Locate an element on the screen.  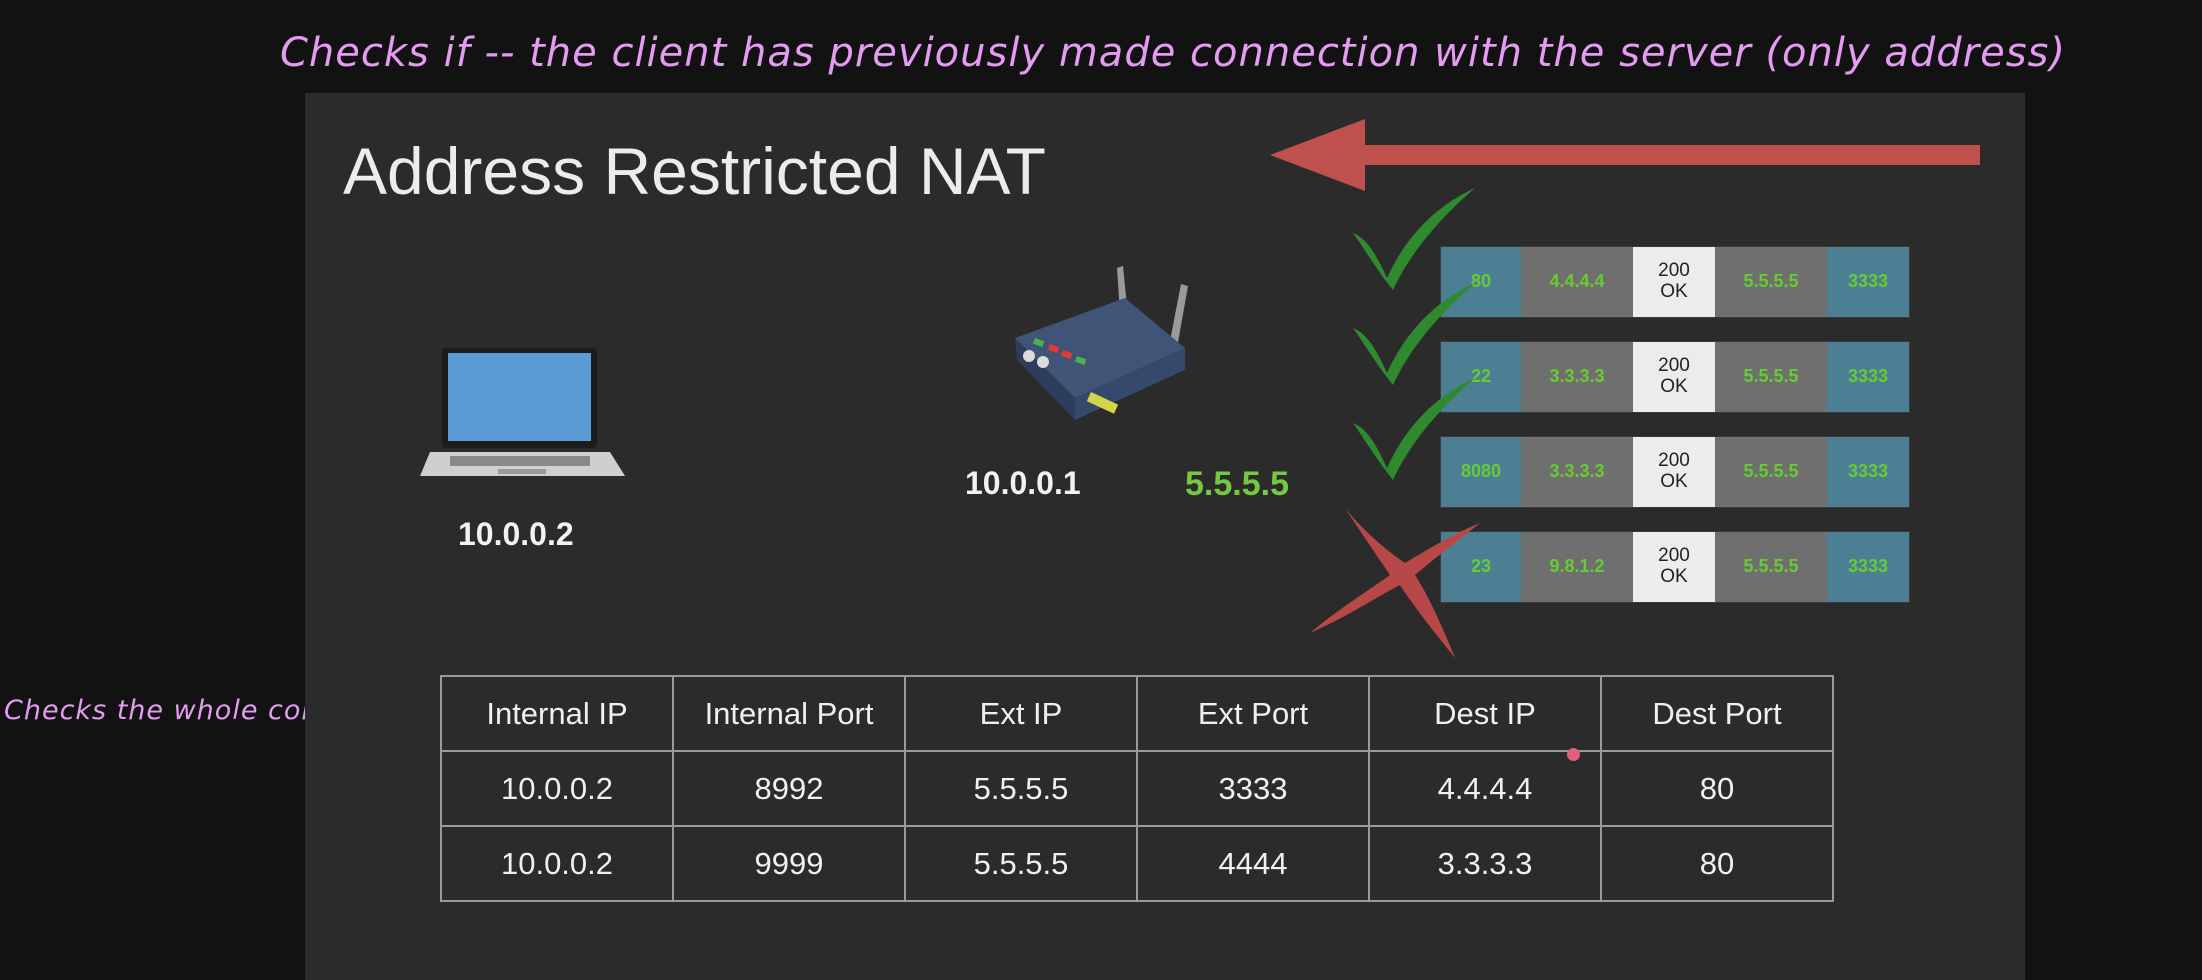
packet-row: 22 3.3.3.3 200 OK 5.5.5.5 3333 is located at coordinates (1675, 377).